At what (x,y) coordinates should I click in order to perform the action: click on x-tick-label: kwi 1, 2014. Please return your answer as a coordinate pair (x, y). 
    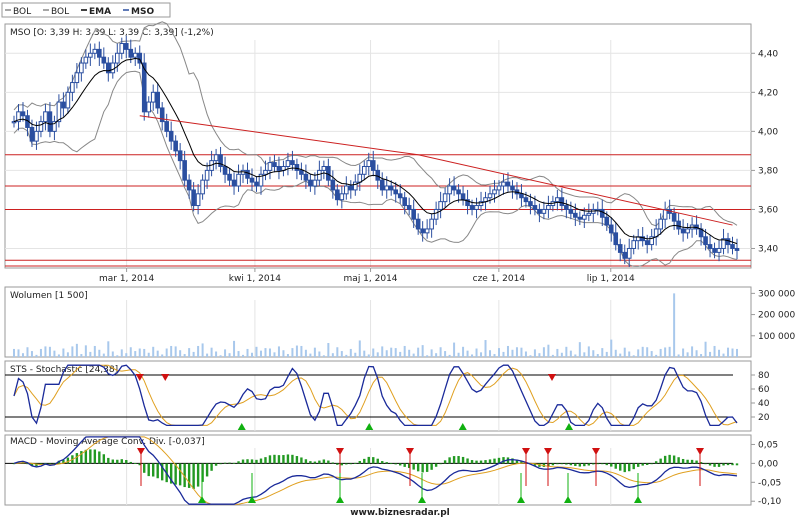
    Looking at the image, I should click on (255, 279).